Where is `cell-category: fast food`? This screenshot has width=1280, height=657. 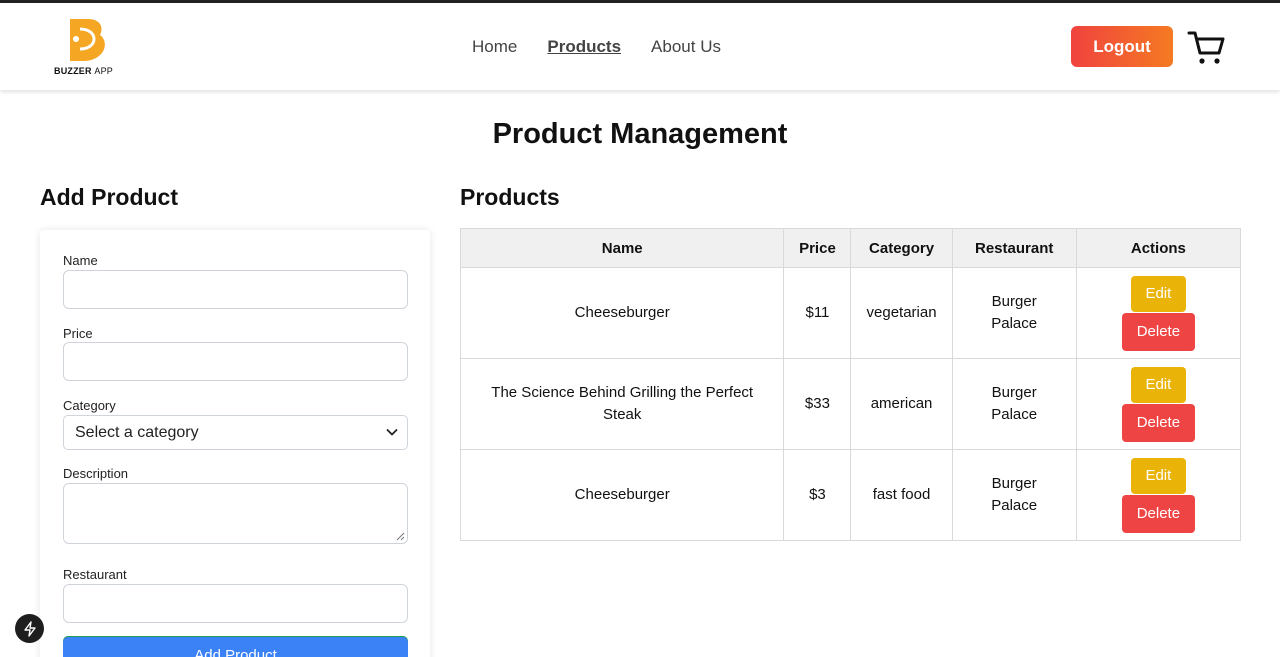
cell-category: fast food is located at coordinates (901, 495).